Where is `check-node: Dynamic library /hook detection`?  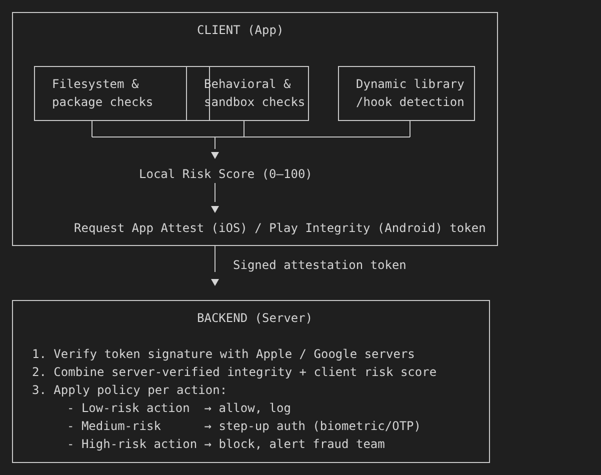
check-node: Dynamic library /hook detection is located at coordinates (406, 93).